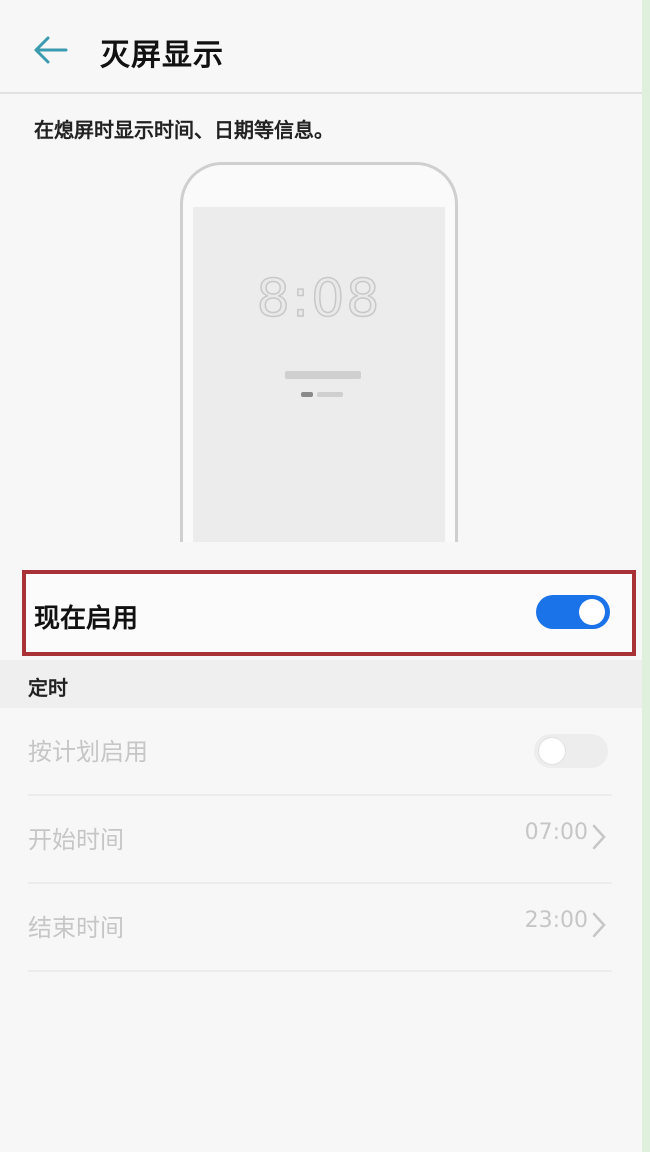 This screenshot has height=1152, width=650. I want to click on row-label: 开始时间, so click(76, 840).